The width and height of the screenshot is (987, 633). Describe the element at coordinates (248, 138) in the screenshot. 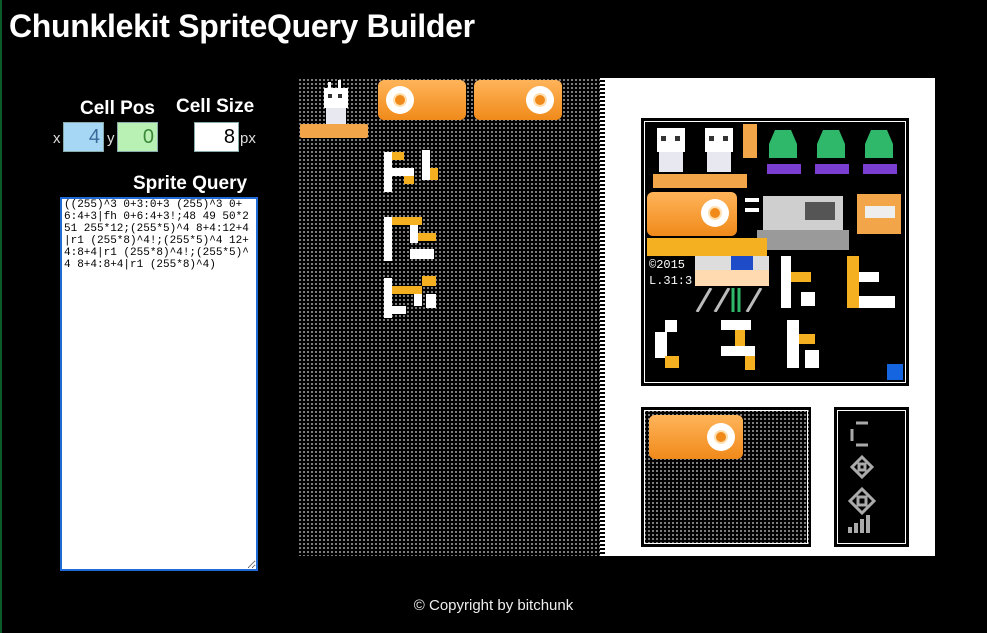

I see `px-unit-label: px` at that location.